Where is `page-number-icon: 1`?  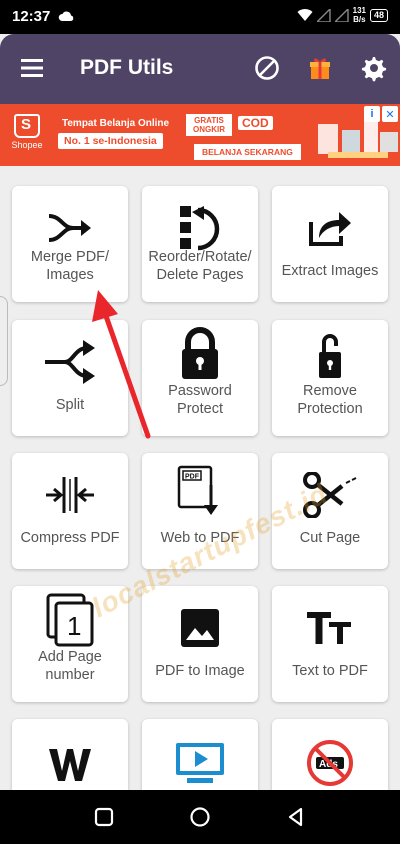 page-number-icon: 1 is located at coordinates (70, 620).